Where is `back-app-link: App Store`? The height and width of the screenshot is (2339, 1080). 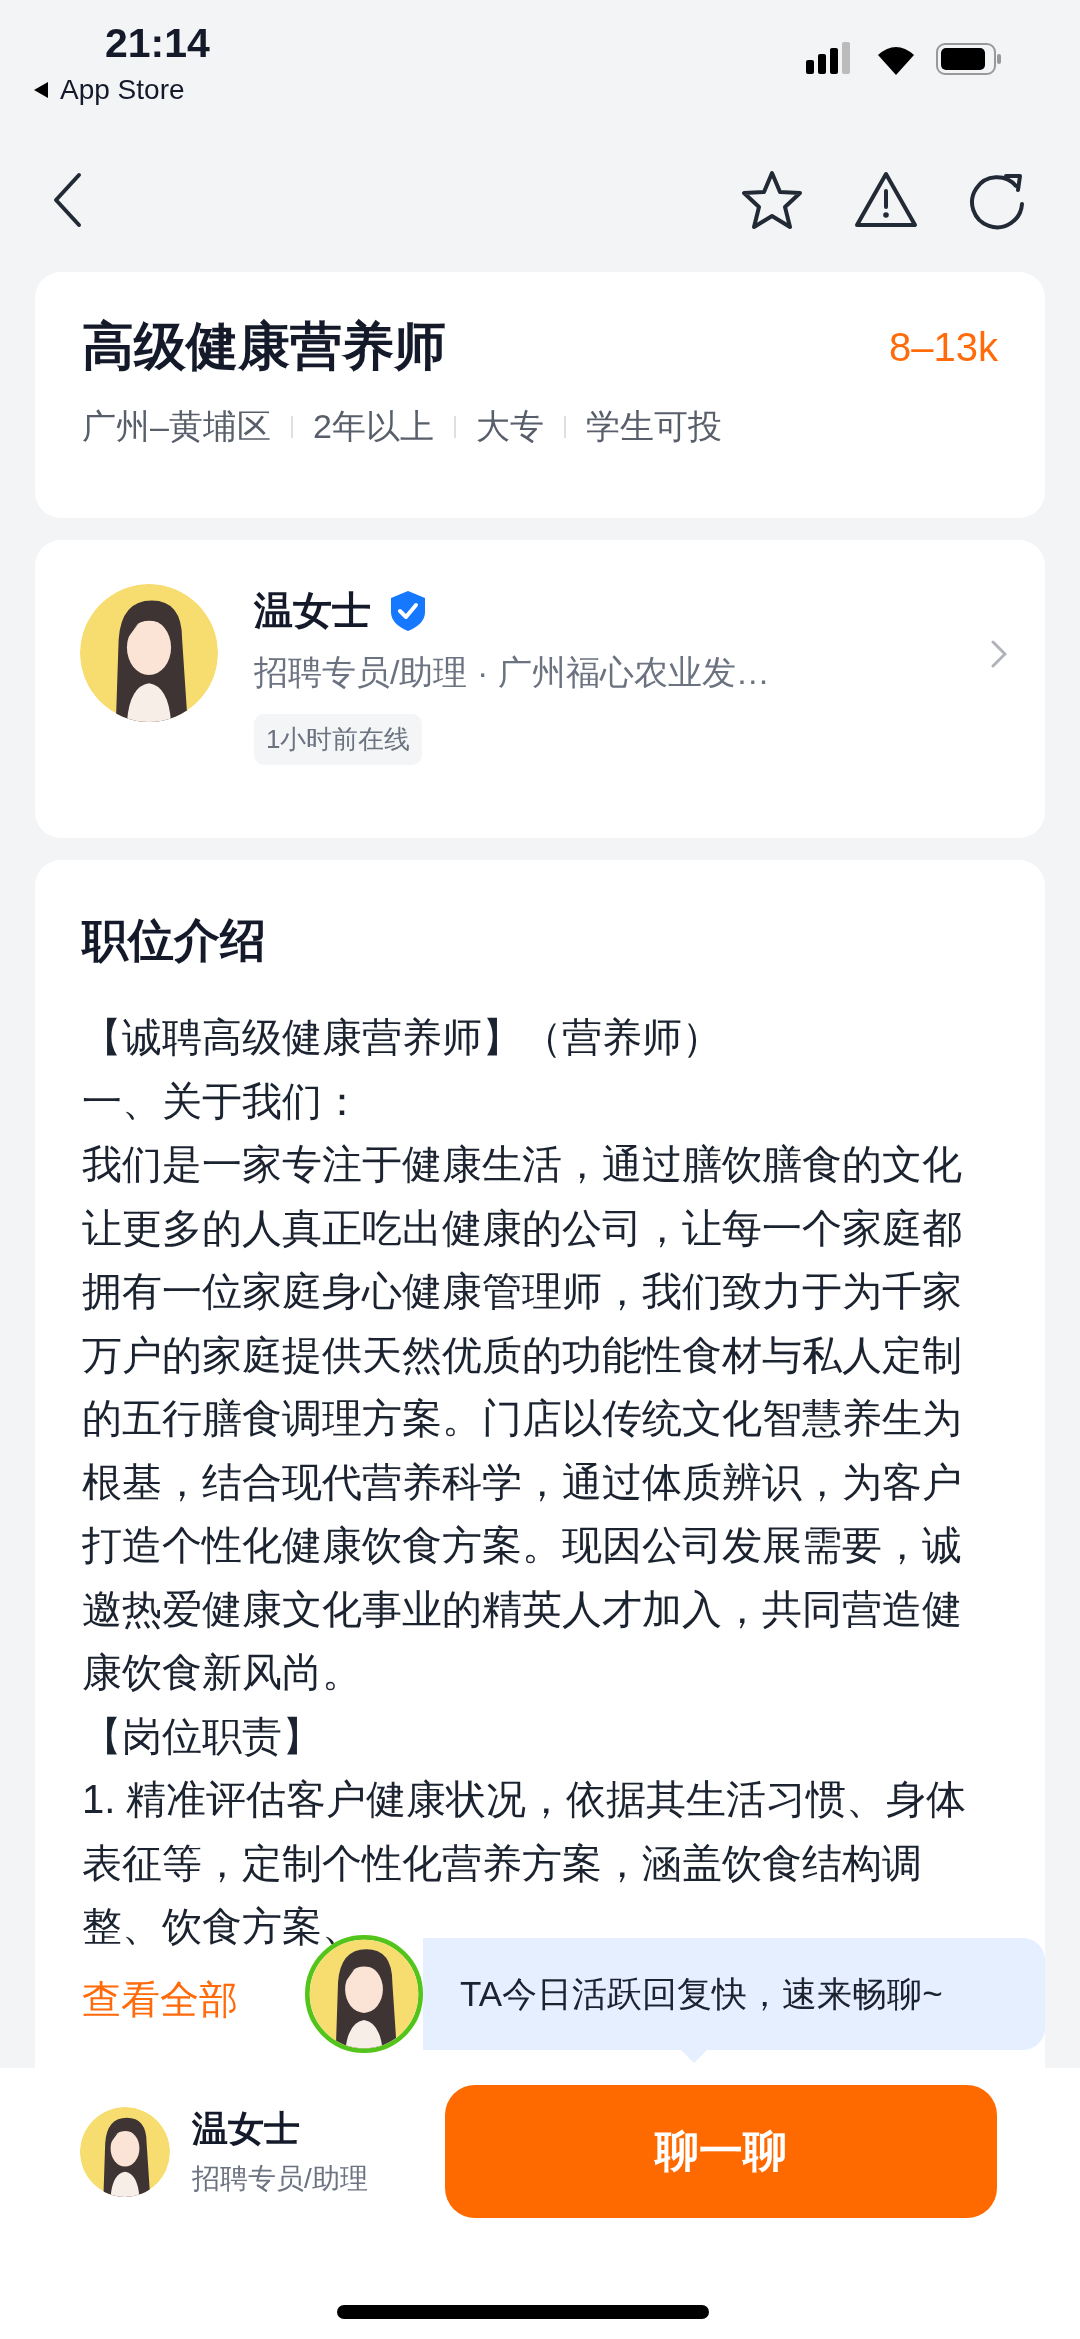 back-app-link: App Store is located at coordinates (122, 90).